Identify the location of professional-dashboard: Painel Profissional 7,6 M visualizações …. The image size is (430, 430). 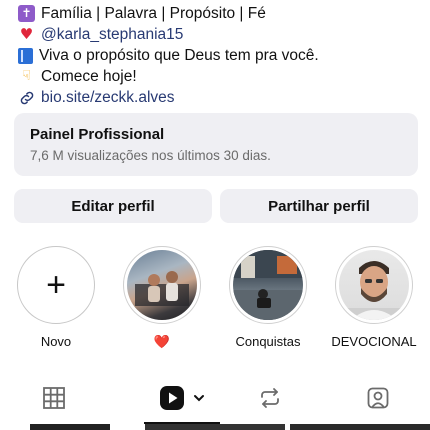
(216, 144).